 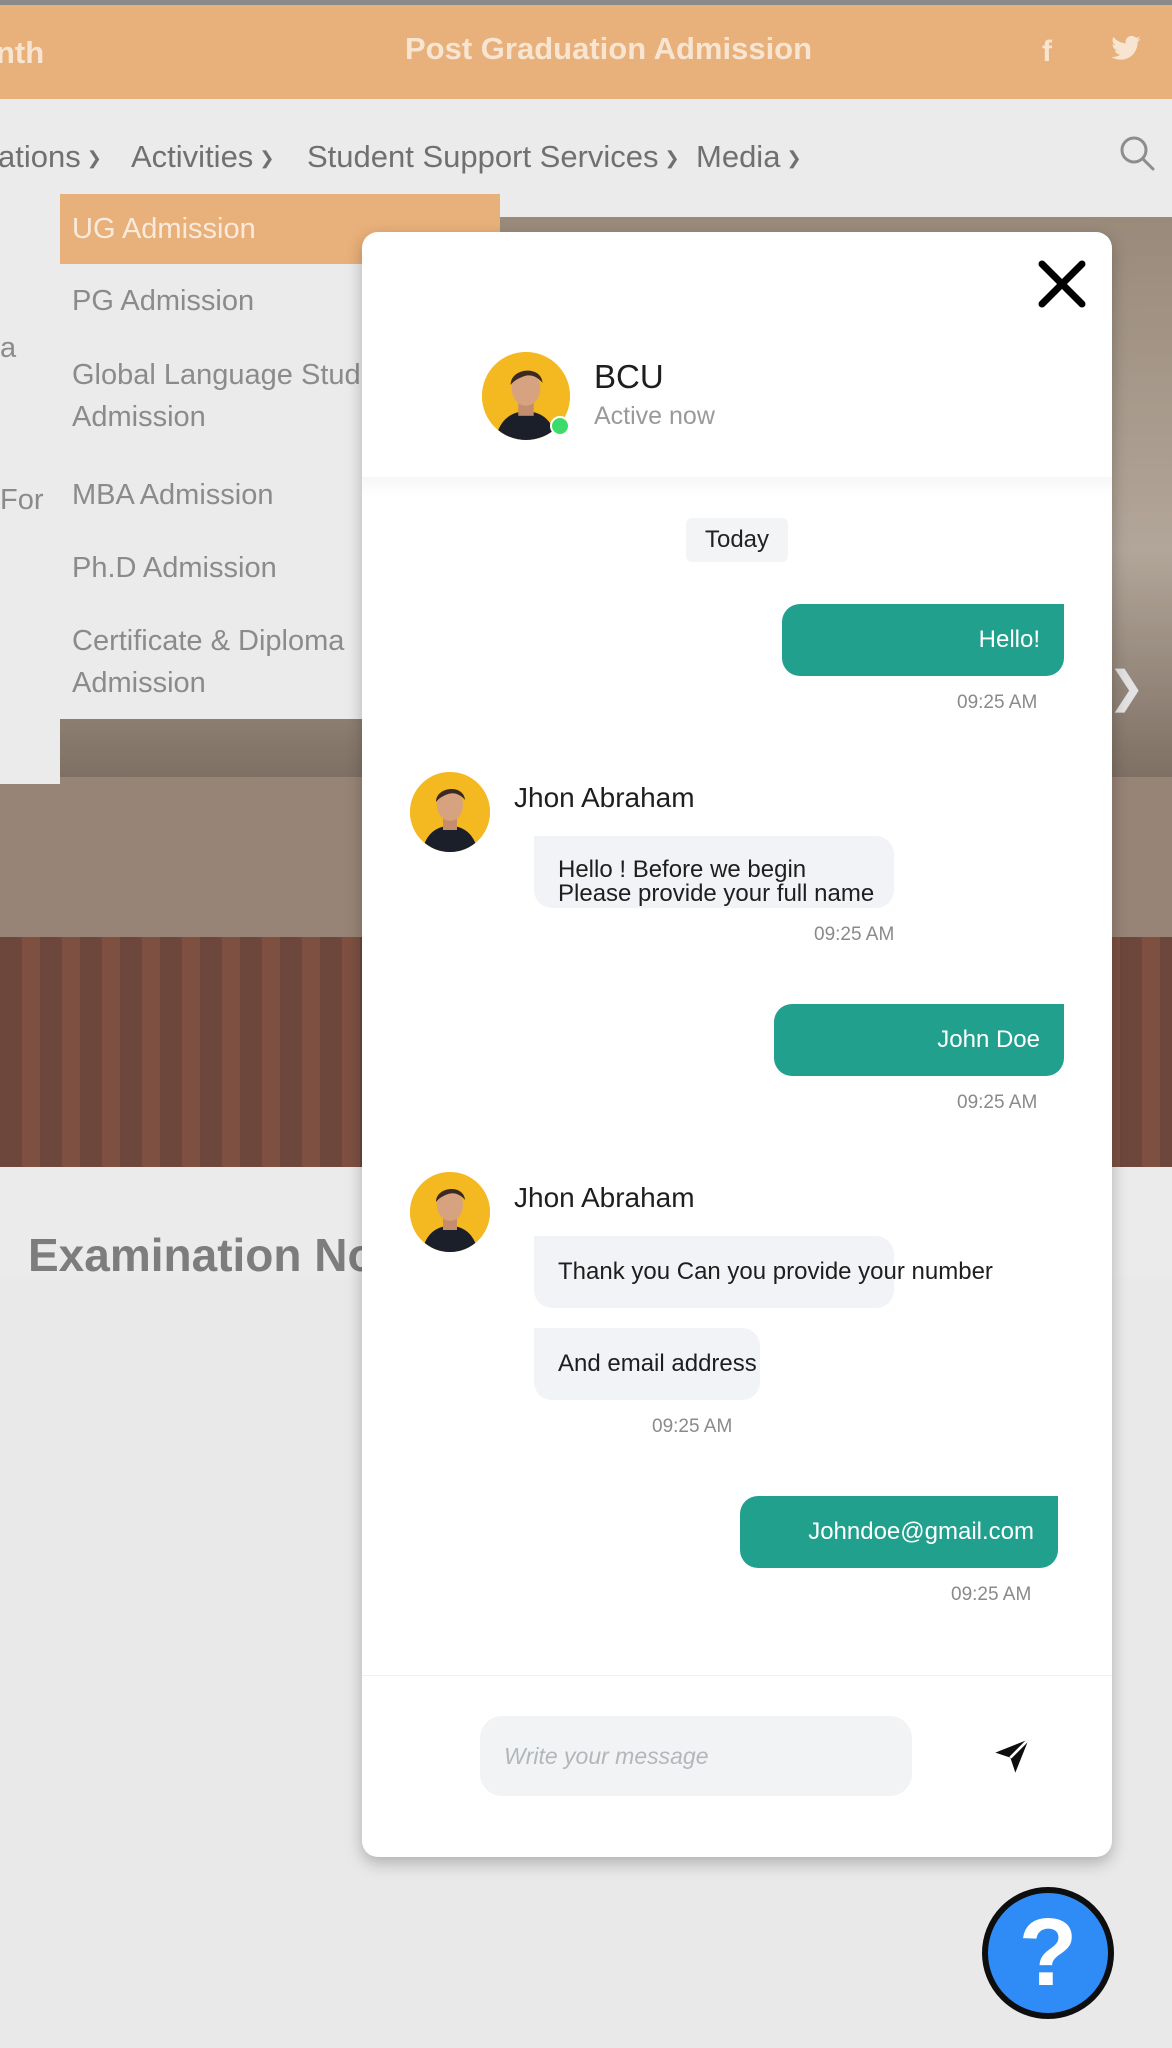 I want to click on incoming-message: And email address, so click(x=647, y=1364).